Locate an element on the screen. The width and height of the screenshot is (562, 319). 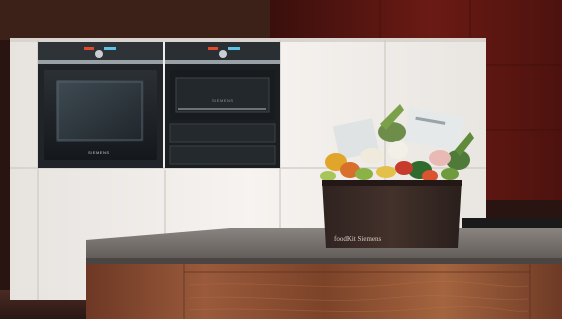
oven-right-brand: SIEMENS is located at coordinates (223, 100).